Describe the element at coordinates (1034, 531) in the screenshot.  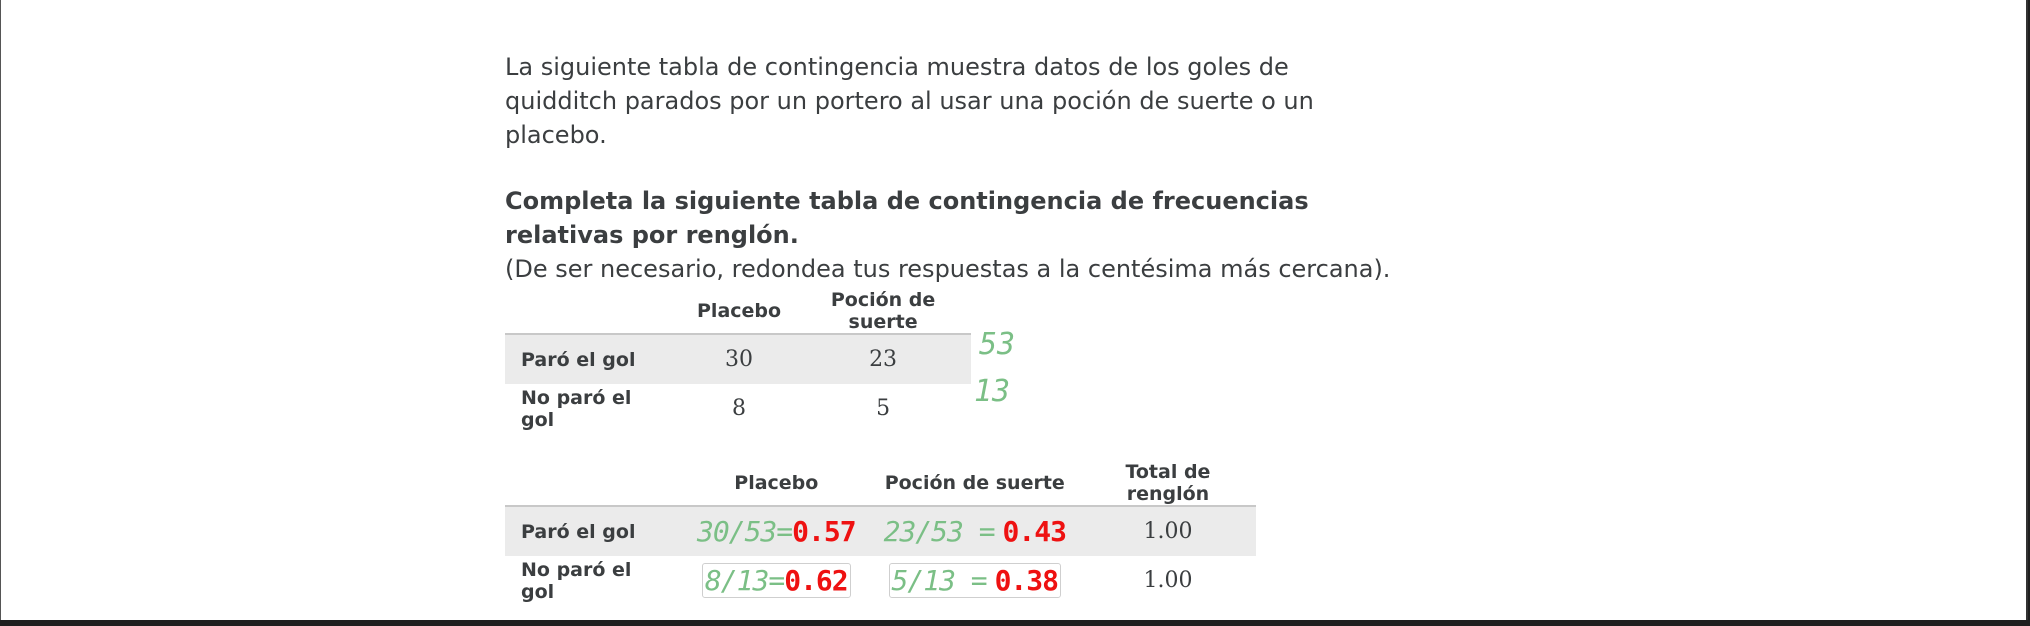
I see `handwritten-answer: 0.43` at that location.